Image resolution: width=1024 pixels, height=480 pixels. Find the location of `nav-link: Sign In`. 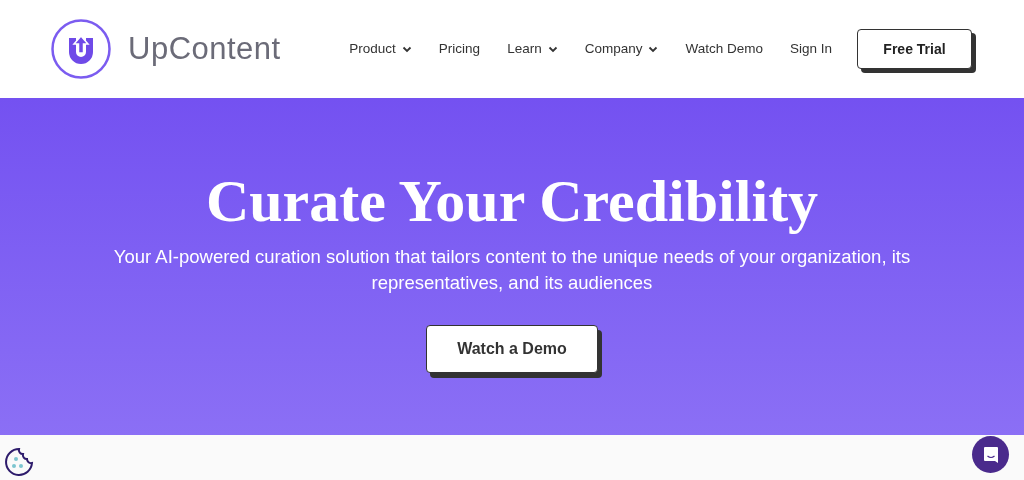

nav-link: Sign In is located at coordinates (810, 49).